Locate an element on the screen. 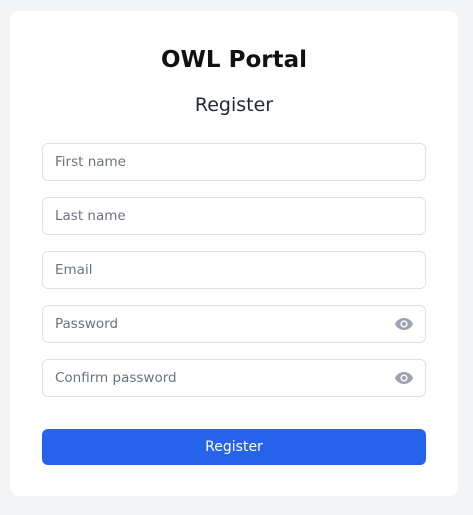  email-input is located at coordinates (234, 270).